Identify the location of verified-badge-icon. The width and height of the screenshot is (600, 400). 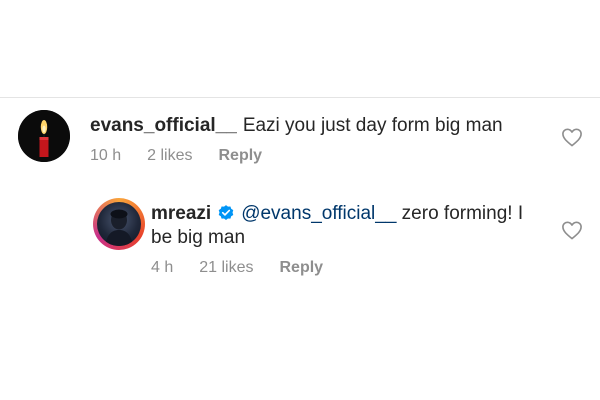
(226, 212).